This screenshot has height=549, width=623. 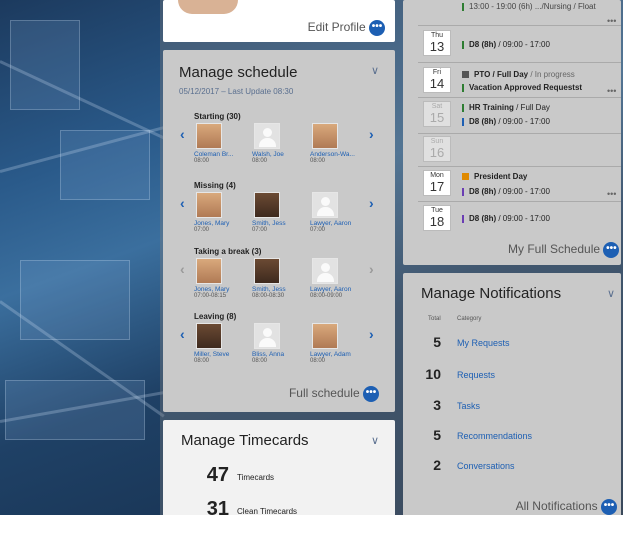 I want to click on person-card: Smith, Jess 08:00-08:30, so click(x=280, y=278).